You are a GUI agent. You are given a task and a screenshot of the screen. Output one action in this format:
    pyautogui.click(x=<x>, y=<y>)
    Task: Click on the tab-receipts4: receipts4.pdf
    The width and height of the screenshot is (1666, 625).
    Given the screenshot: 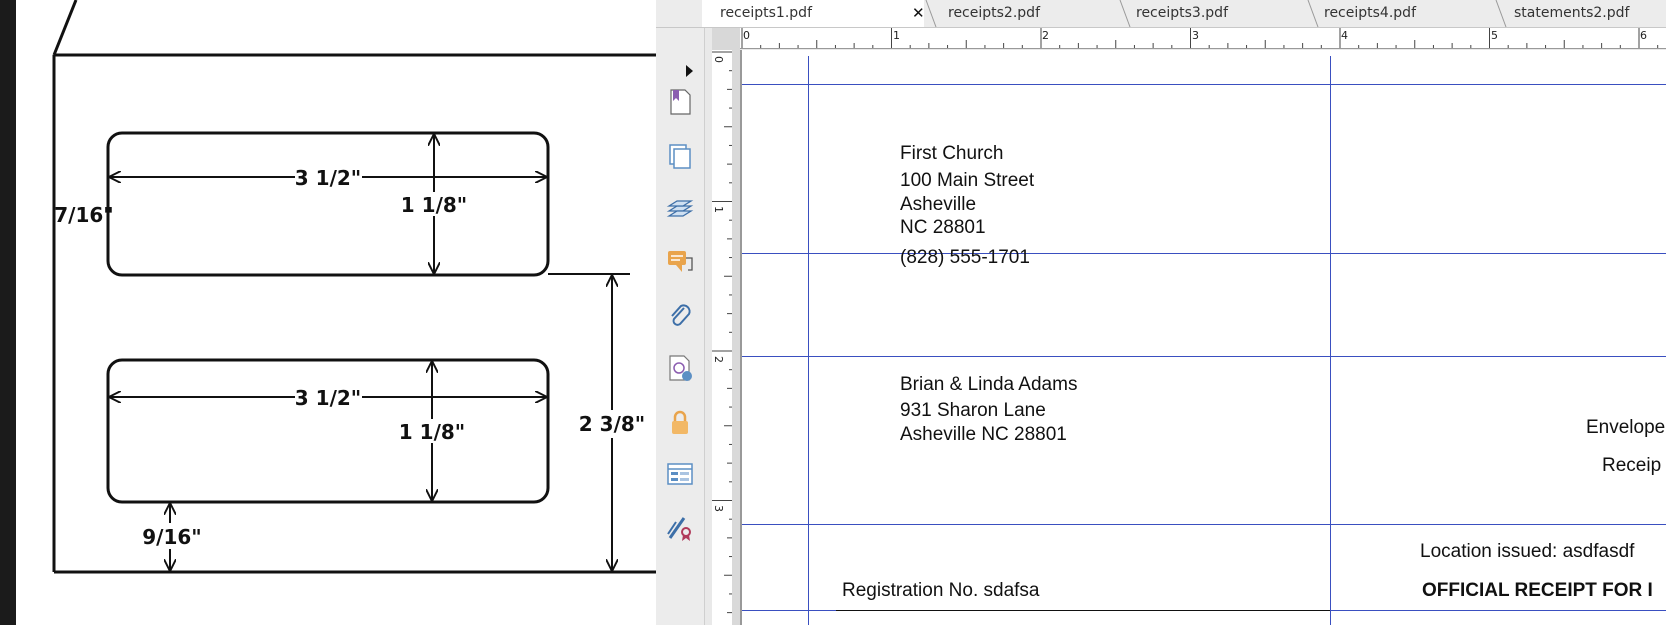 What is the action you would take?
    pyautogui.click(x=1396, y=13)
    